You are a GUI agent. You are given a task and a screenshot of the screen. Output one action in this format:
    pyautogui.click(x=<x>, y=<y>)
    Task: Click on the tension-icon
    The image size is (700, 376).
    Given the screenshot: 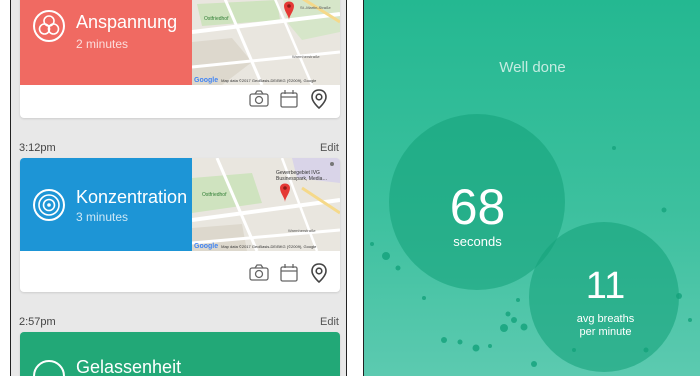 What is the action you would take?
    pyautogui.click(x=49, y=26)
    